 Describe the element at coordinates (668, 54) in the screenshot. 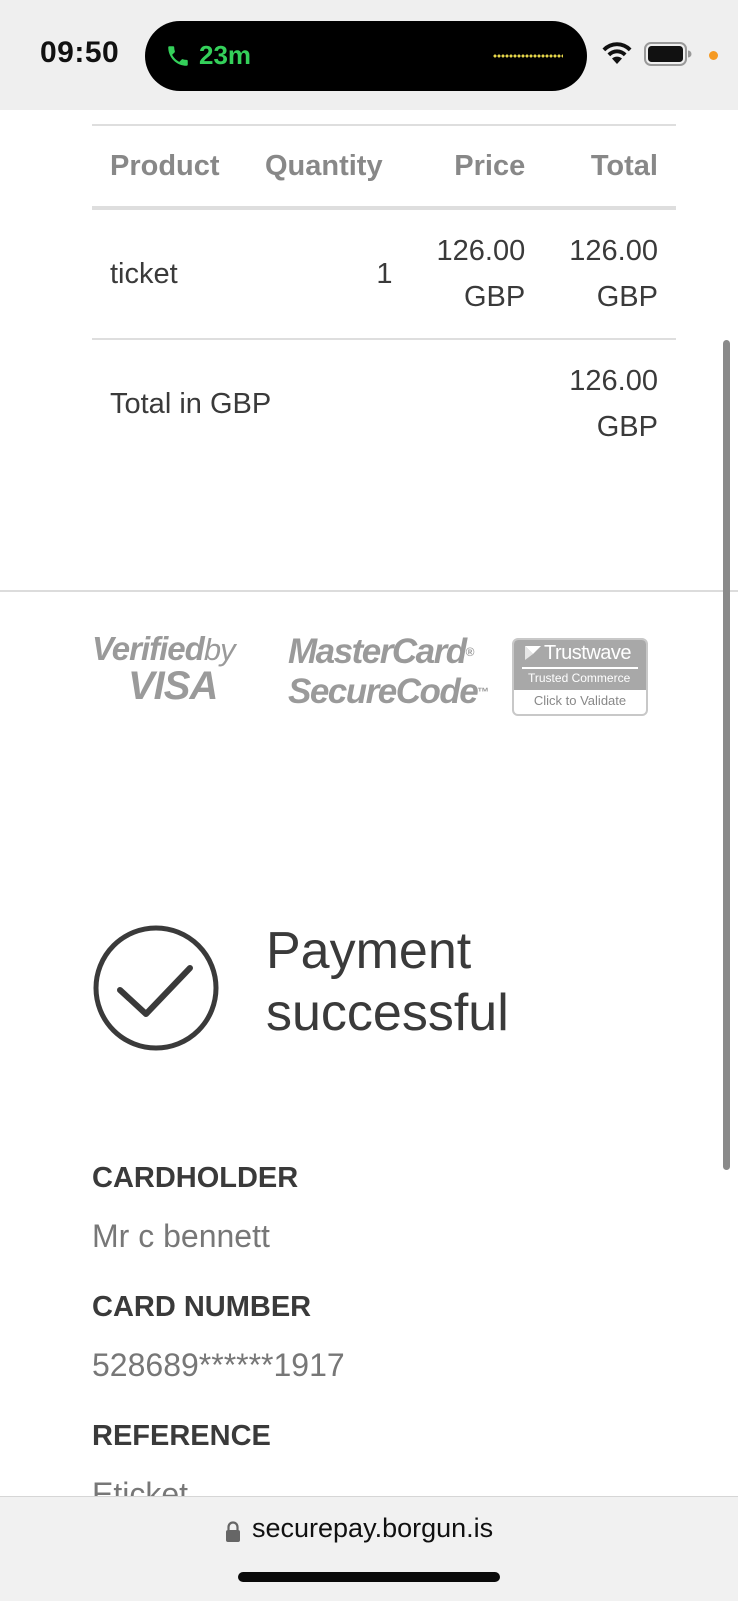

I see `battery-icon` at that location.